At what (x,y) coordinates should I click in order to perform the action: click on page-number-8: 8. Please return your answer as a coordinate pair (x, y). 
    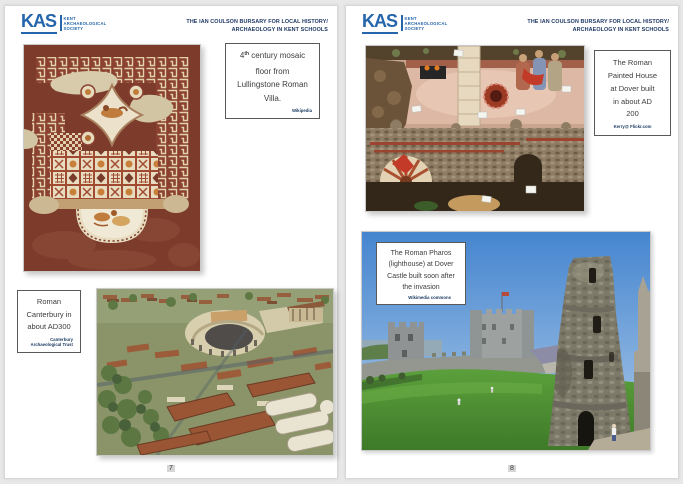
    Looking at the image, I should click on (512, 468).